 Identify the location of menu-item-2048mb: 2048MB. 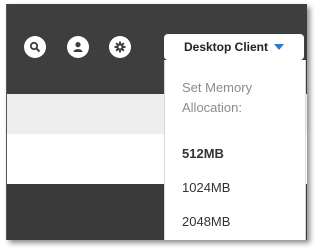
(206, 221).